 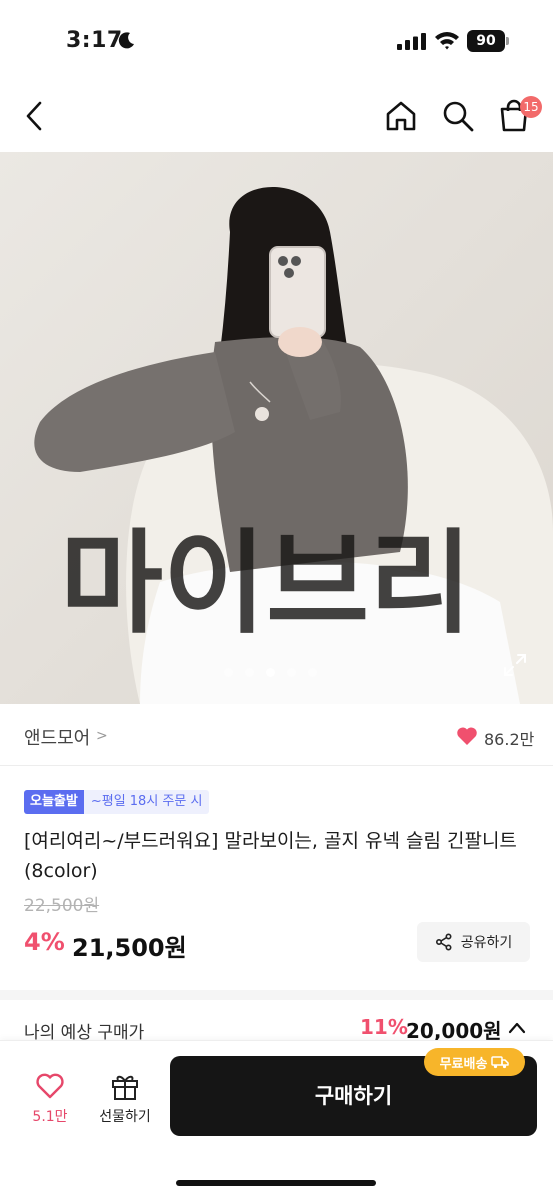 I want to click on like-count: 86.2만, so click(x=509, y=739).